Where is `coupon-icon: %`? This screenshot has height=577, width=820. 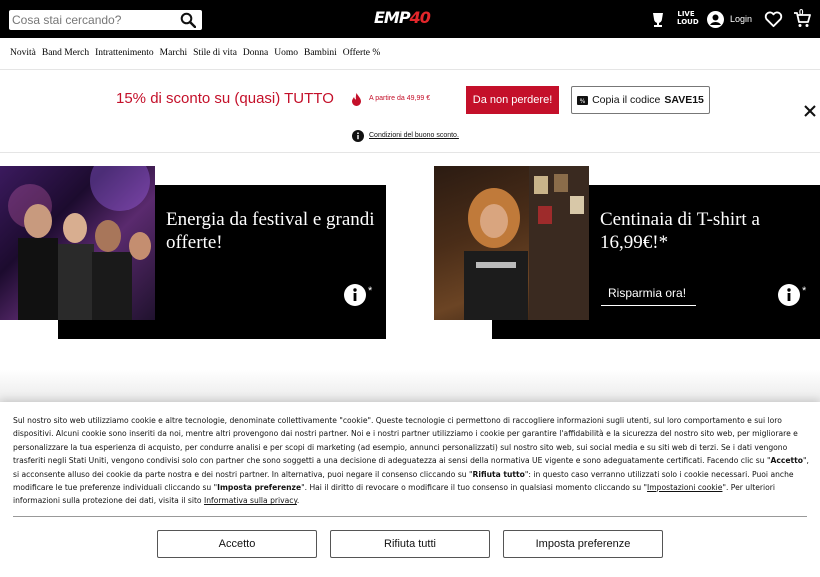 coupon-icon: % is located at coordinates (583, 100).